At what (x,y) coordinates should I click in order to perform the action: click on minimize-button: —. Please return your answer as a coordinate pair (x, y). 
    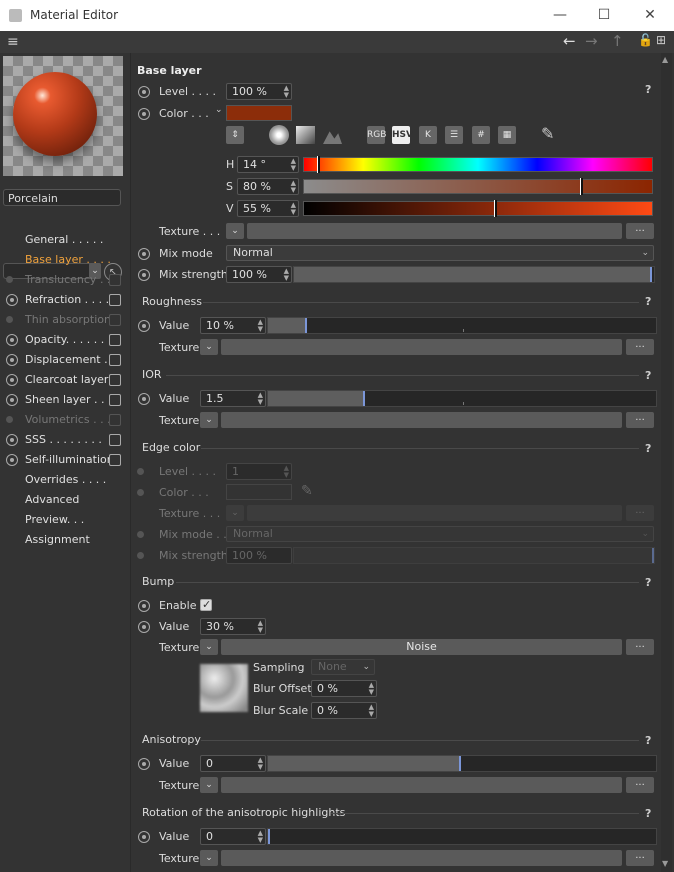
    Looking at the image, I should click on (560, 15).